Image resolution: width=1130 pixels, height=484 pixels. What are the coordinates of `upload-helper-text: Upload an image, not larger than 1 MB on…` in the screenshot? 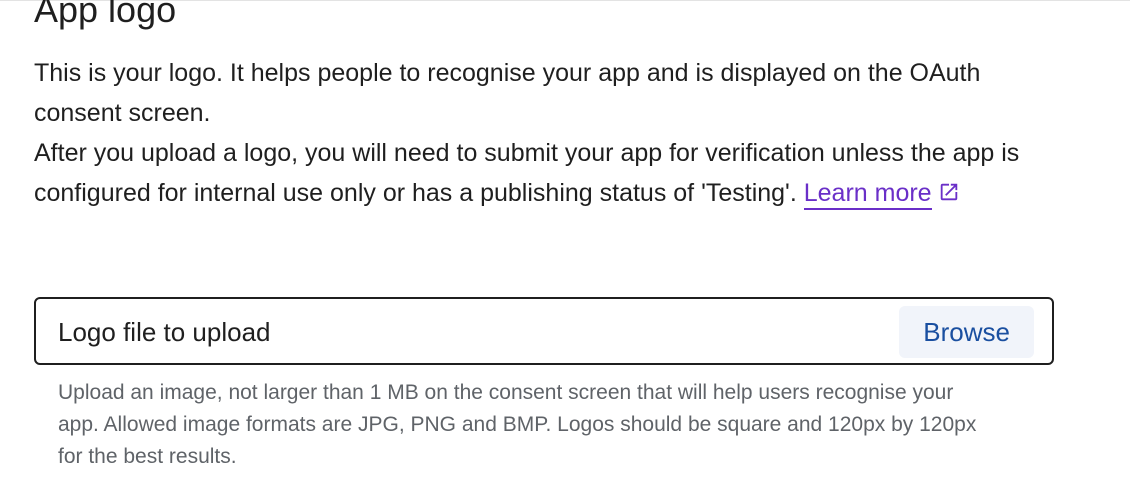 It's located at (517, 424).